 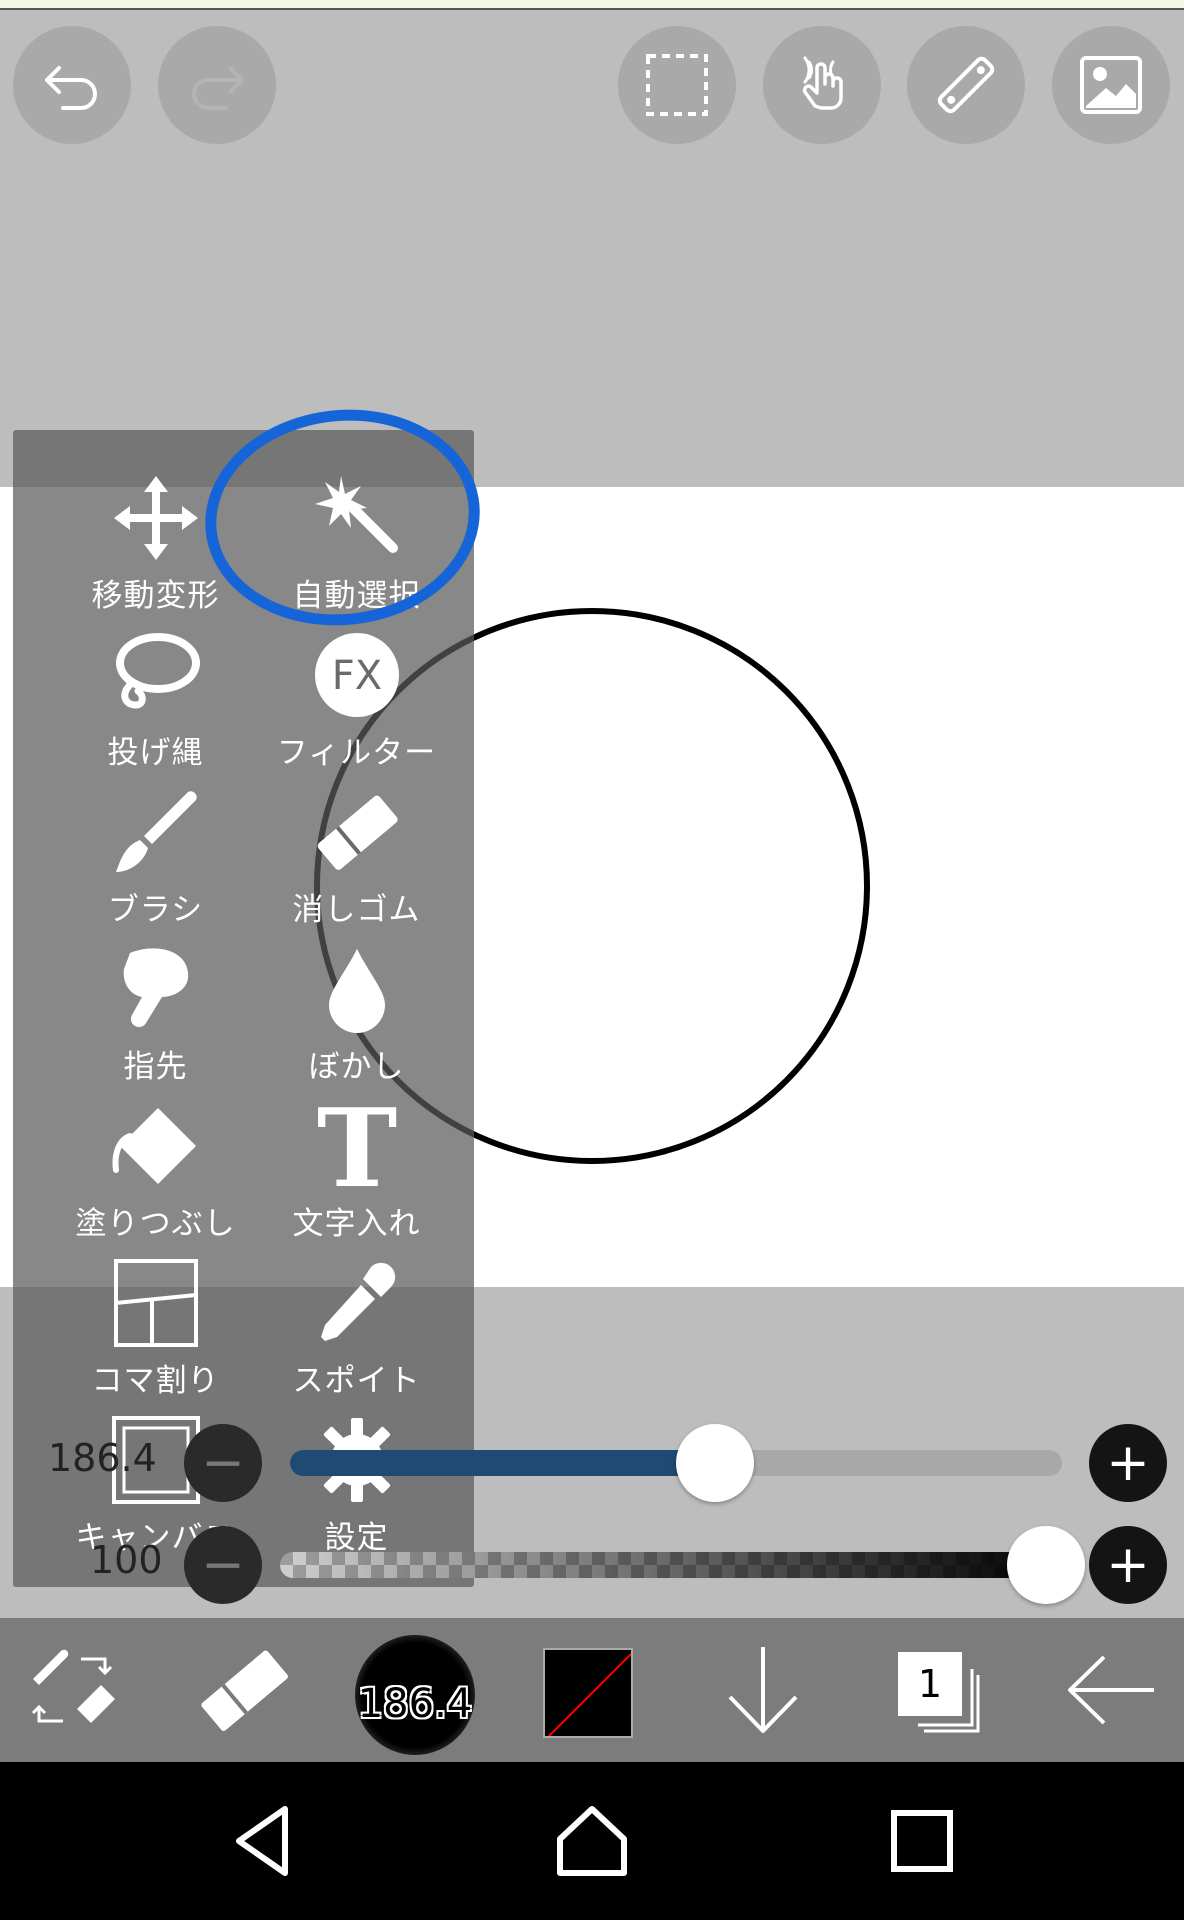 What do you see at coordinates (155, 596) in the screenshot?
I see `tool-label: 移動変形` at bounding box center [155, 596].